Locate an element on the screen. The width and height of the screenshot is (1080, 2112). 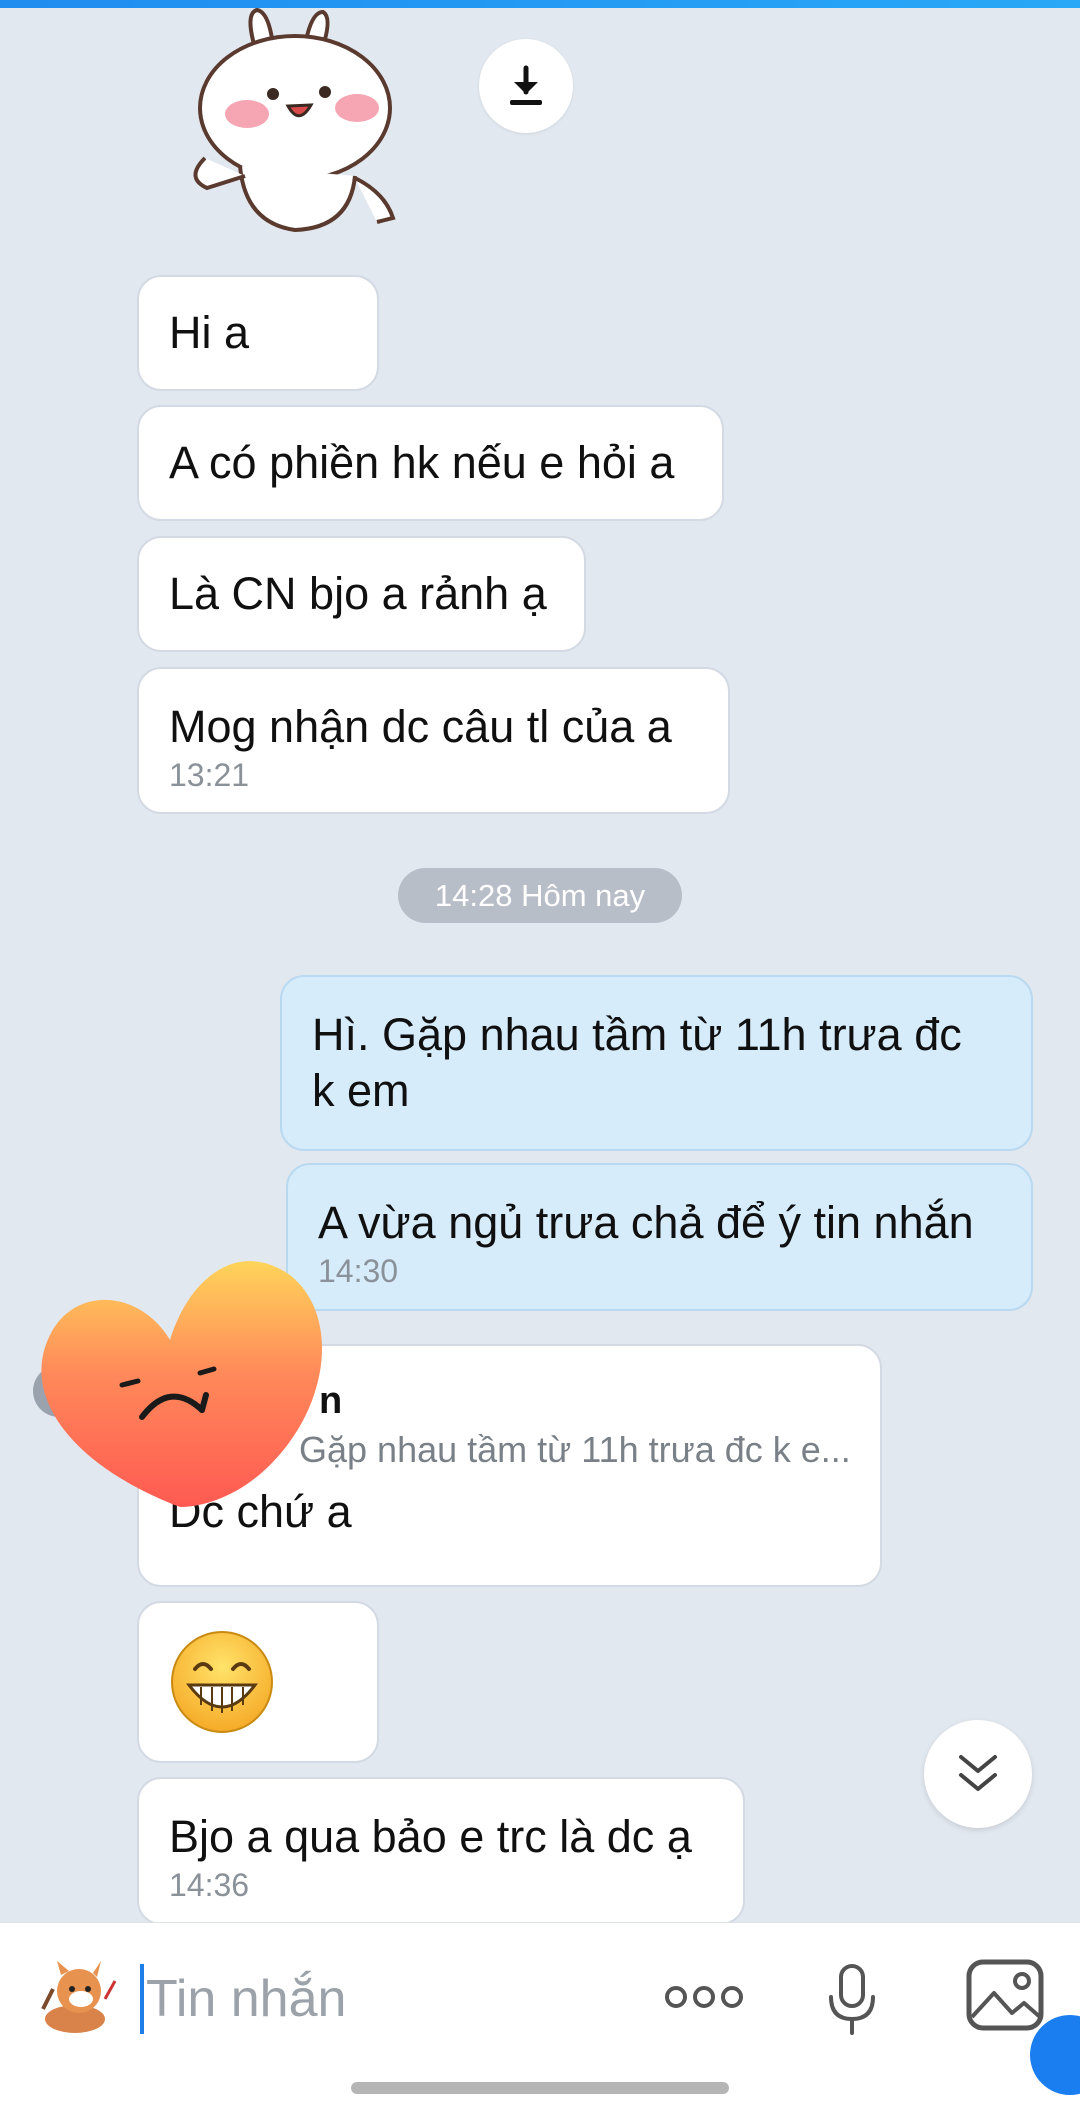
message-line: k em is located at coordinates (361, 1090).